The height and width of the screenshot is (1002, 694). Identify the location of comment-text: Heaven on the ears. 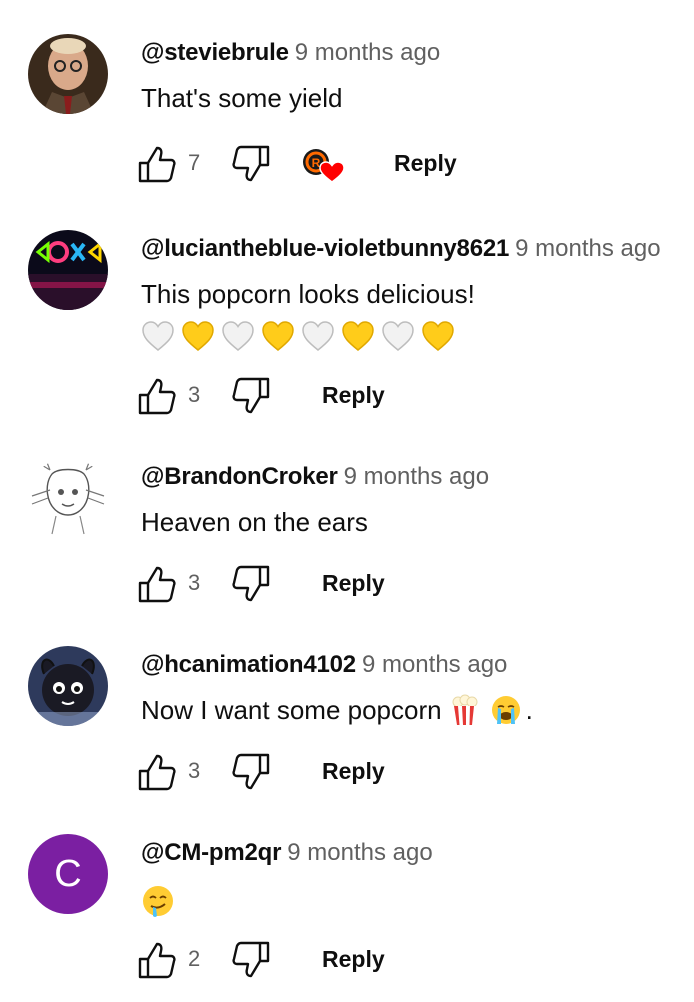
(254, 522).